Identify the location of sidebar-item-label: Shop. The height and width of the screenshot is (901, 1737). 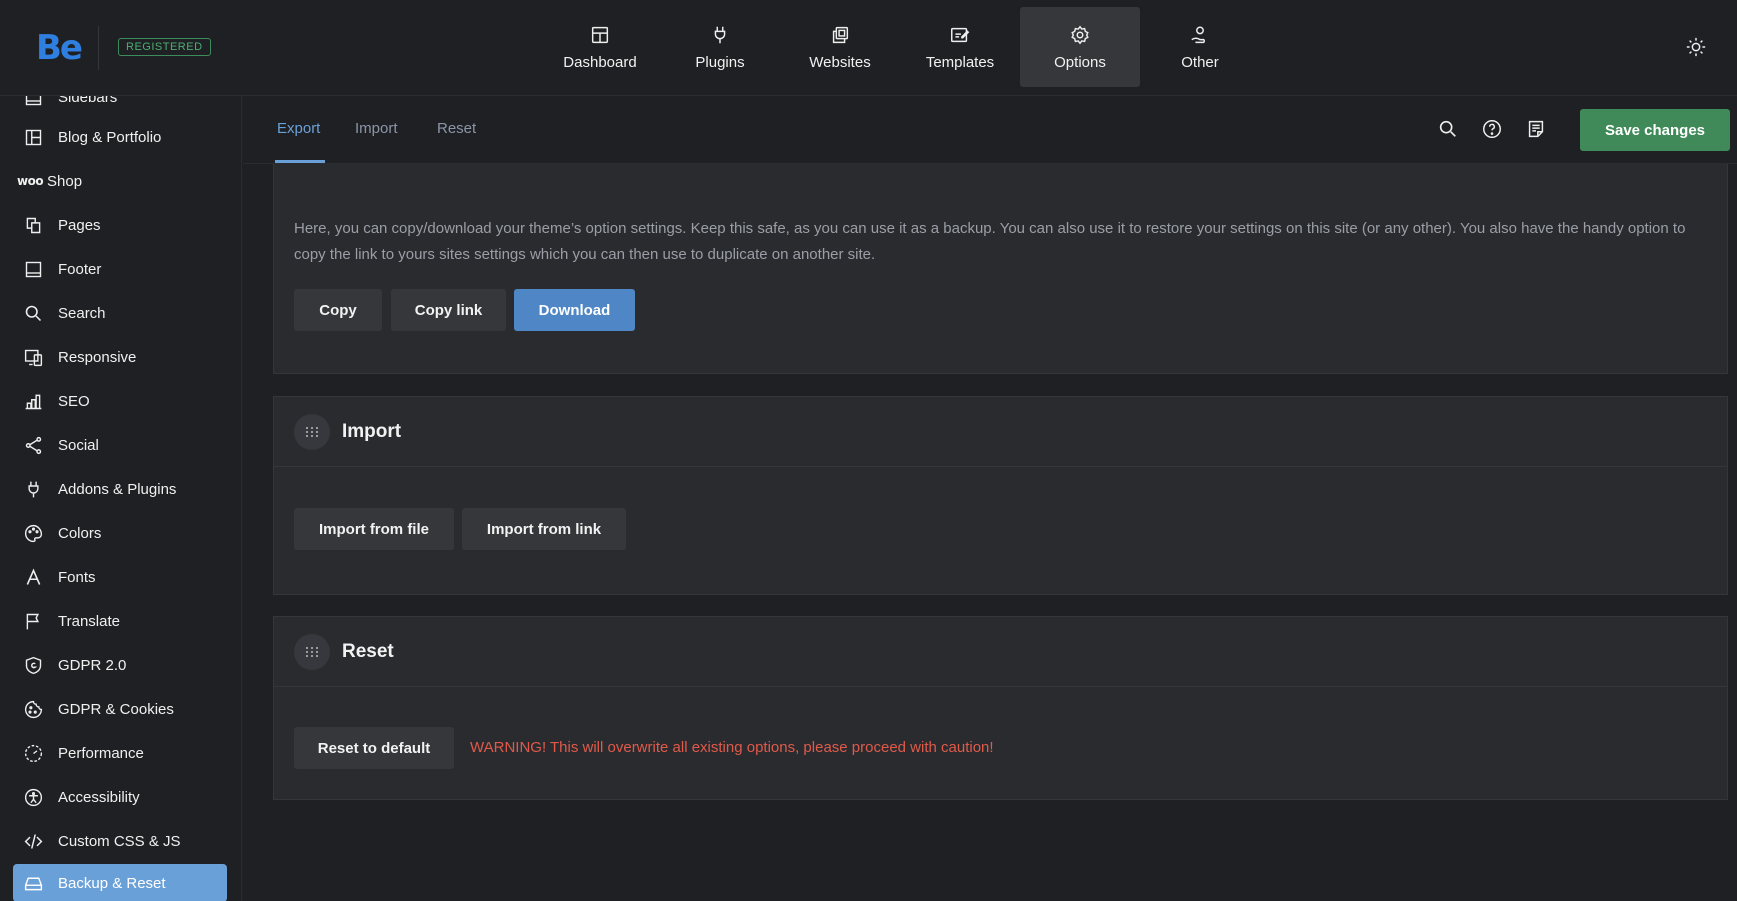
(65, 181).